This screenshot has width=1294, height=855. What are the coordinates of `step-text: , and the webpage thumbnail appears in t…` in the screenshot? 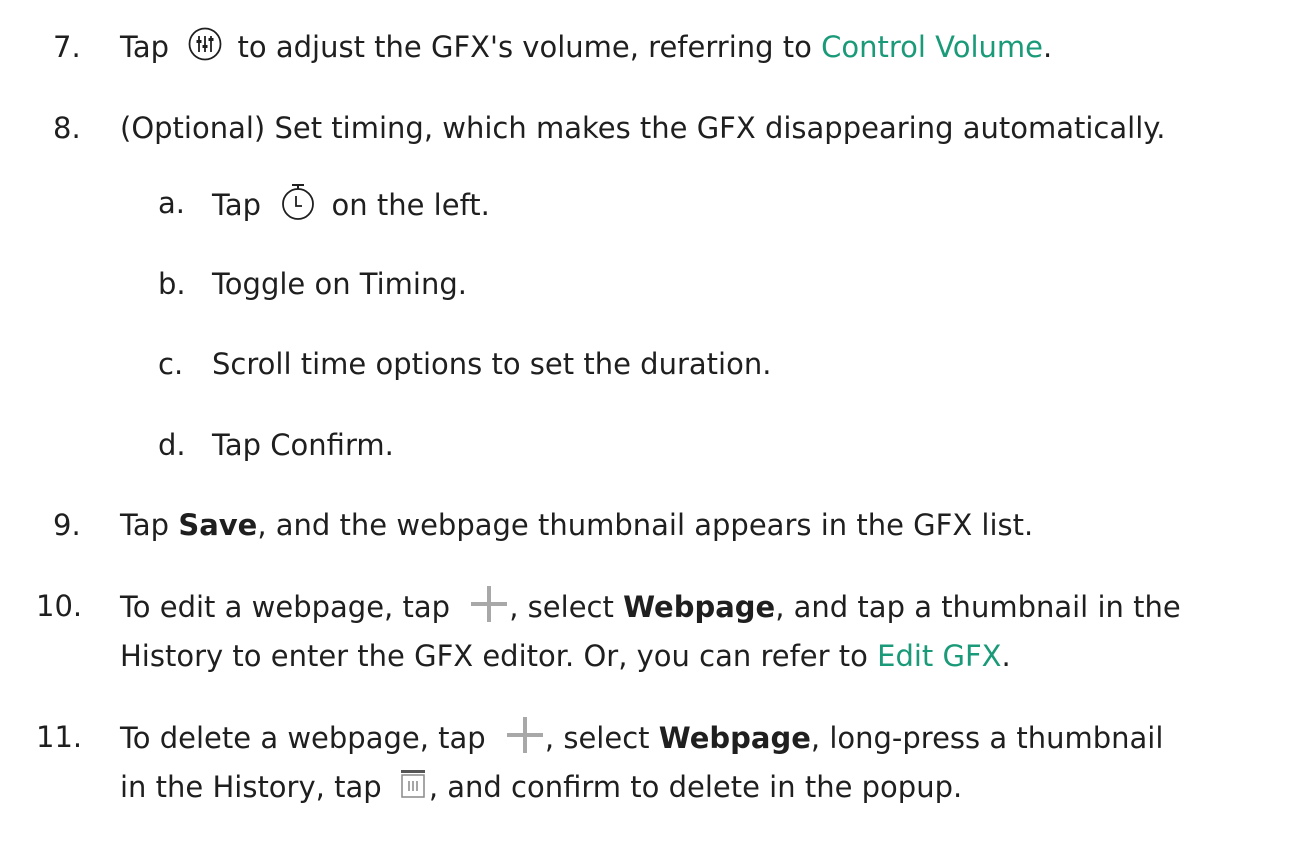 It's located at (645, 525).